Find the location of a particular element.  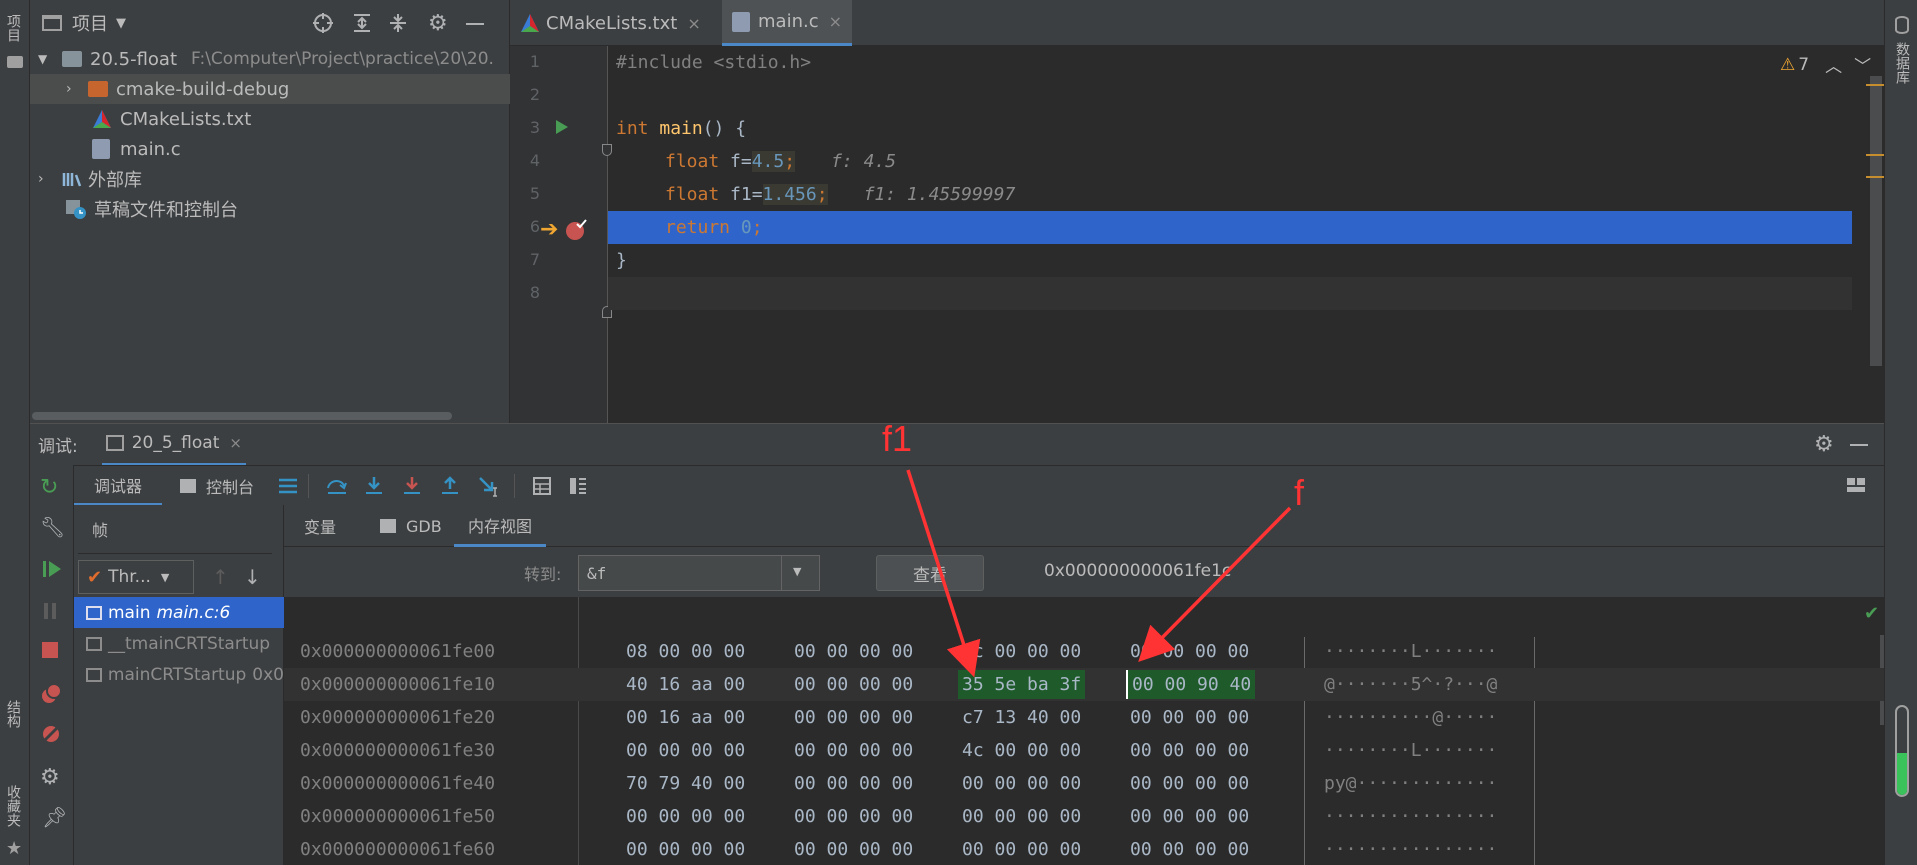

rerun-icon: ↻ is located at coordinates (49, 487).